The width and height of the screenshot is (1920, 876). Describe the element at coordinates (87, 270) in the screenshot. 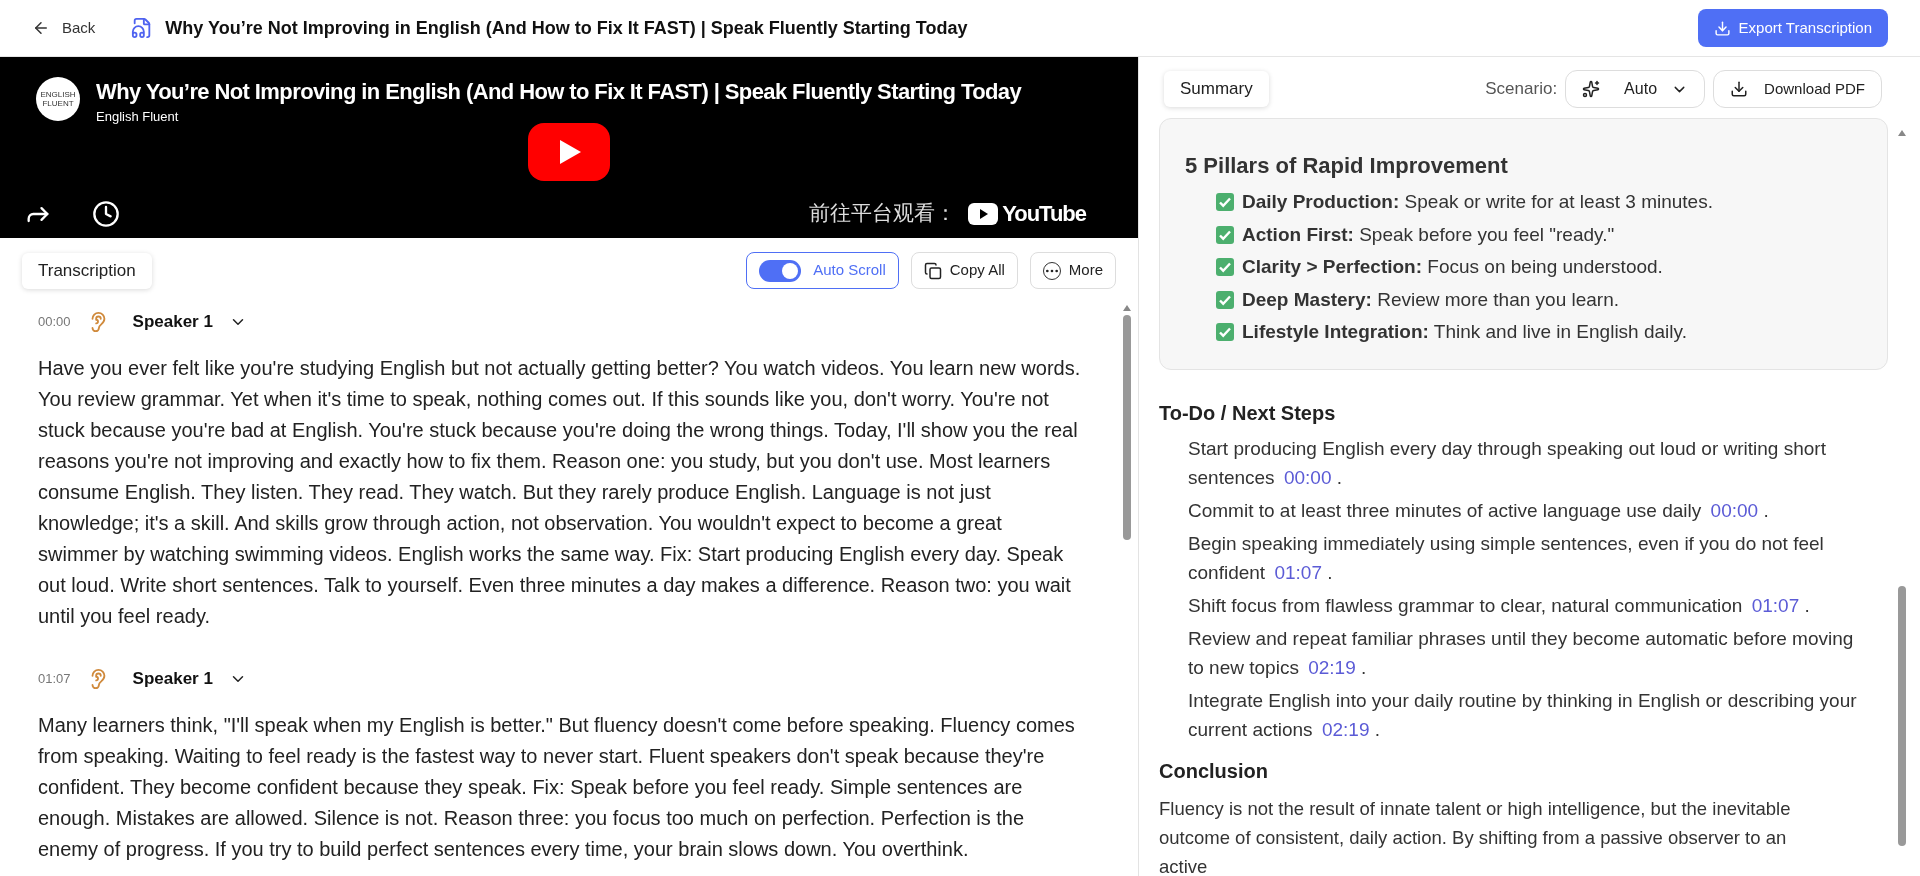

I see `transcription-tab: Transcription` at that location.